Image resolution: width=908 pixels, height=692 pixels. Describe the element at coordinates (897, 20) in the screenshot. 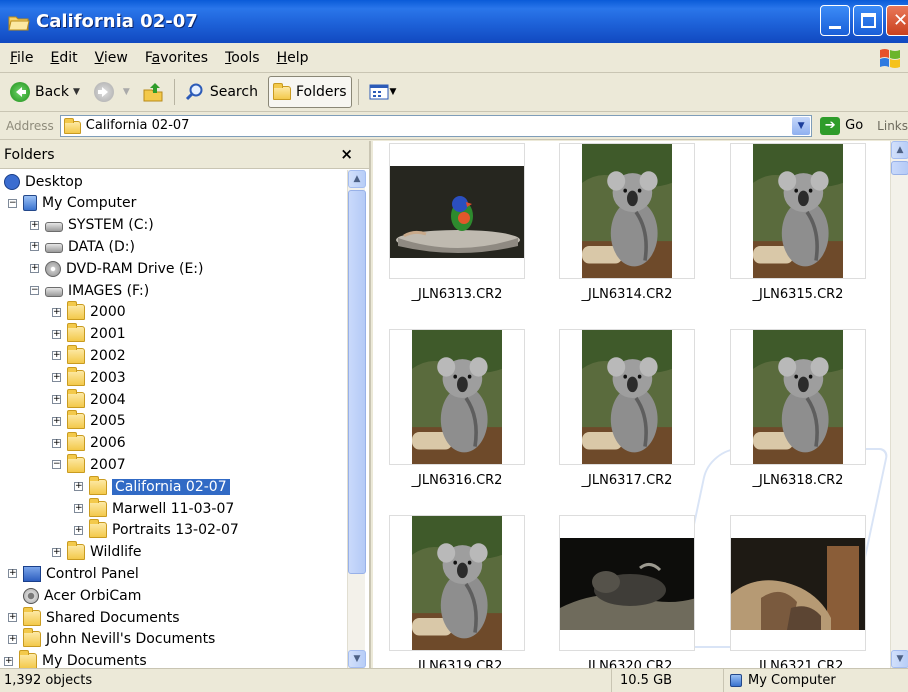

I see `close-button: ✕` at that location.